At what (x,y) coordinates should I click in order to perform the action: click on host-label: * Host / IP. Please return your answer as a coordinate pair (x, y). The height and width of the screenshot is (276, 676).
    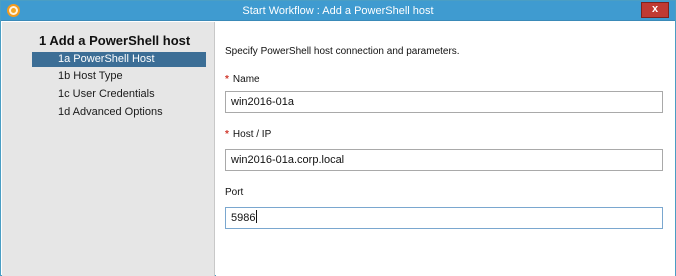
    Looking at the image, I should click on (248, 134).